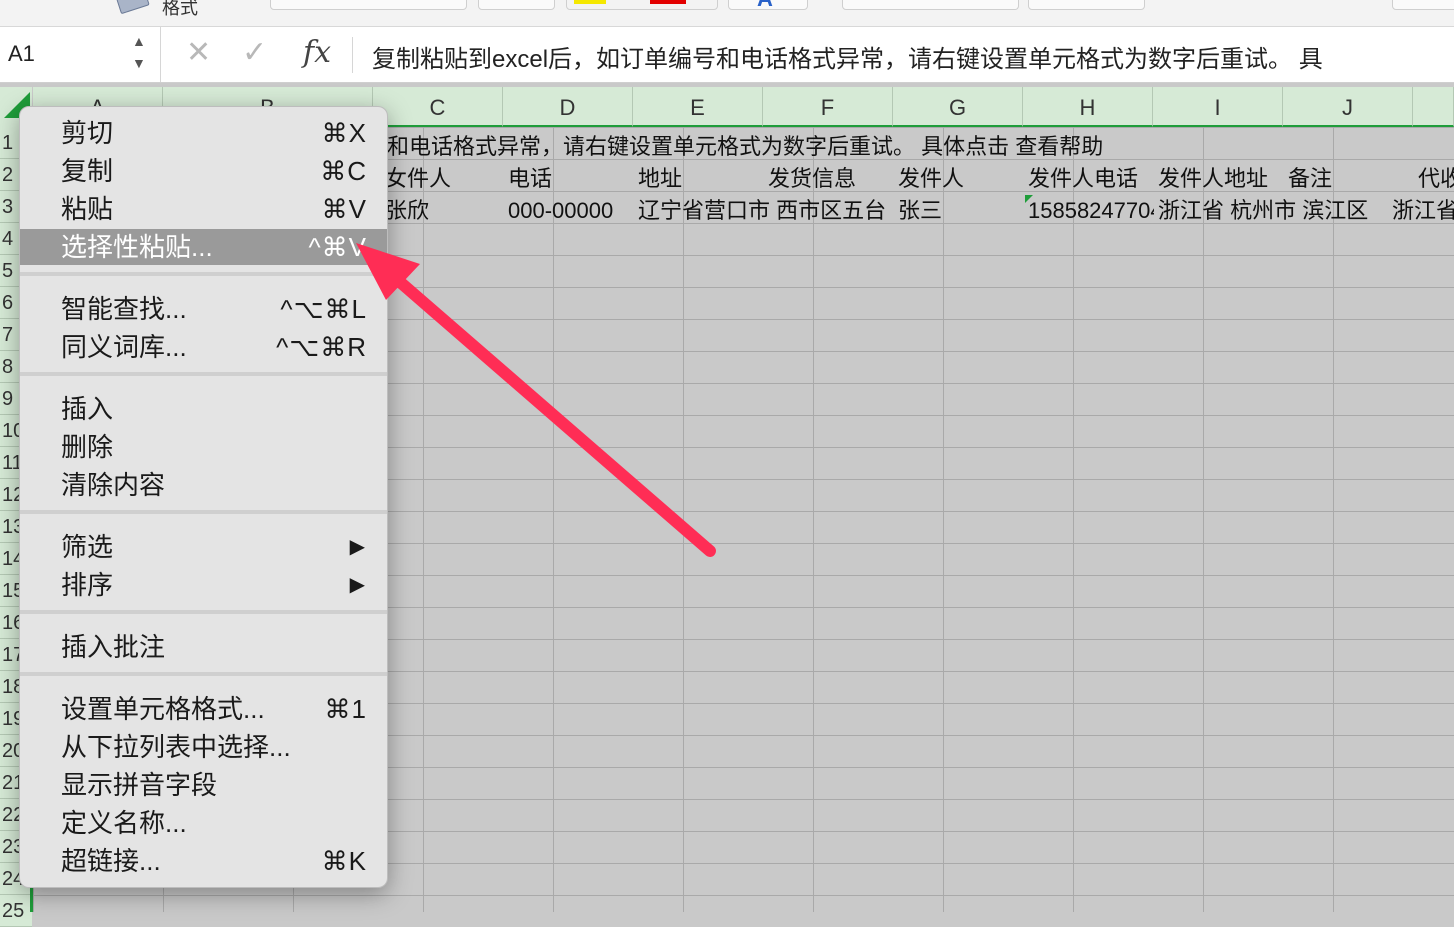 The image size is (1454, 927). Describe the element at coordinates (555, 416) in the screenshot. I see `arrow-shaft` at that location.